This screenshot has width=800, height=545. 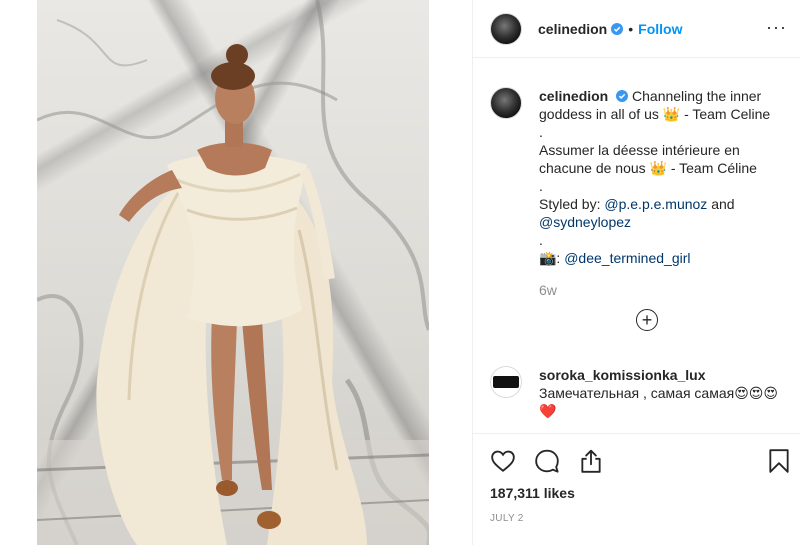 What do you see at coordinates (779, 461) in the screenshot?
I see `bookmark-icon` at bounding box center [779, 461].